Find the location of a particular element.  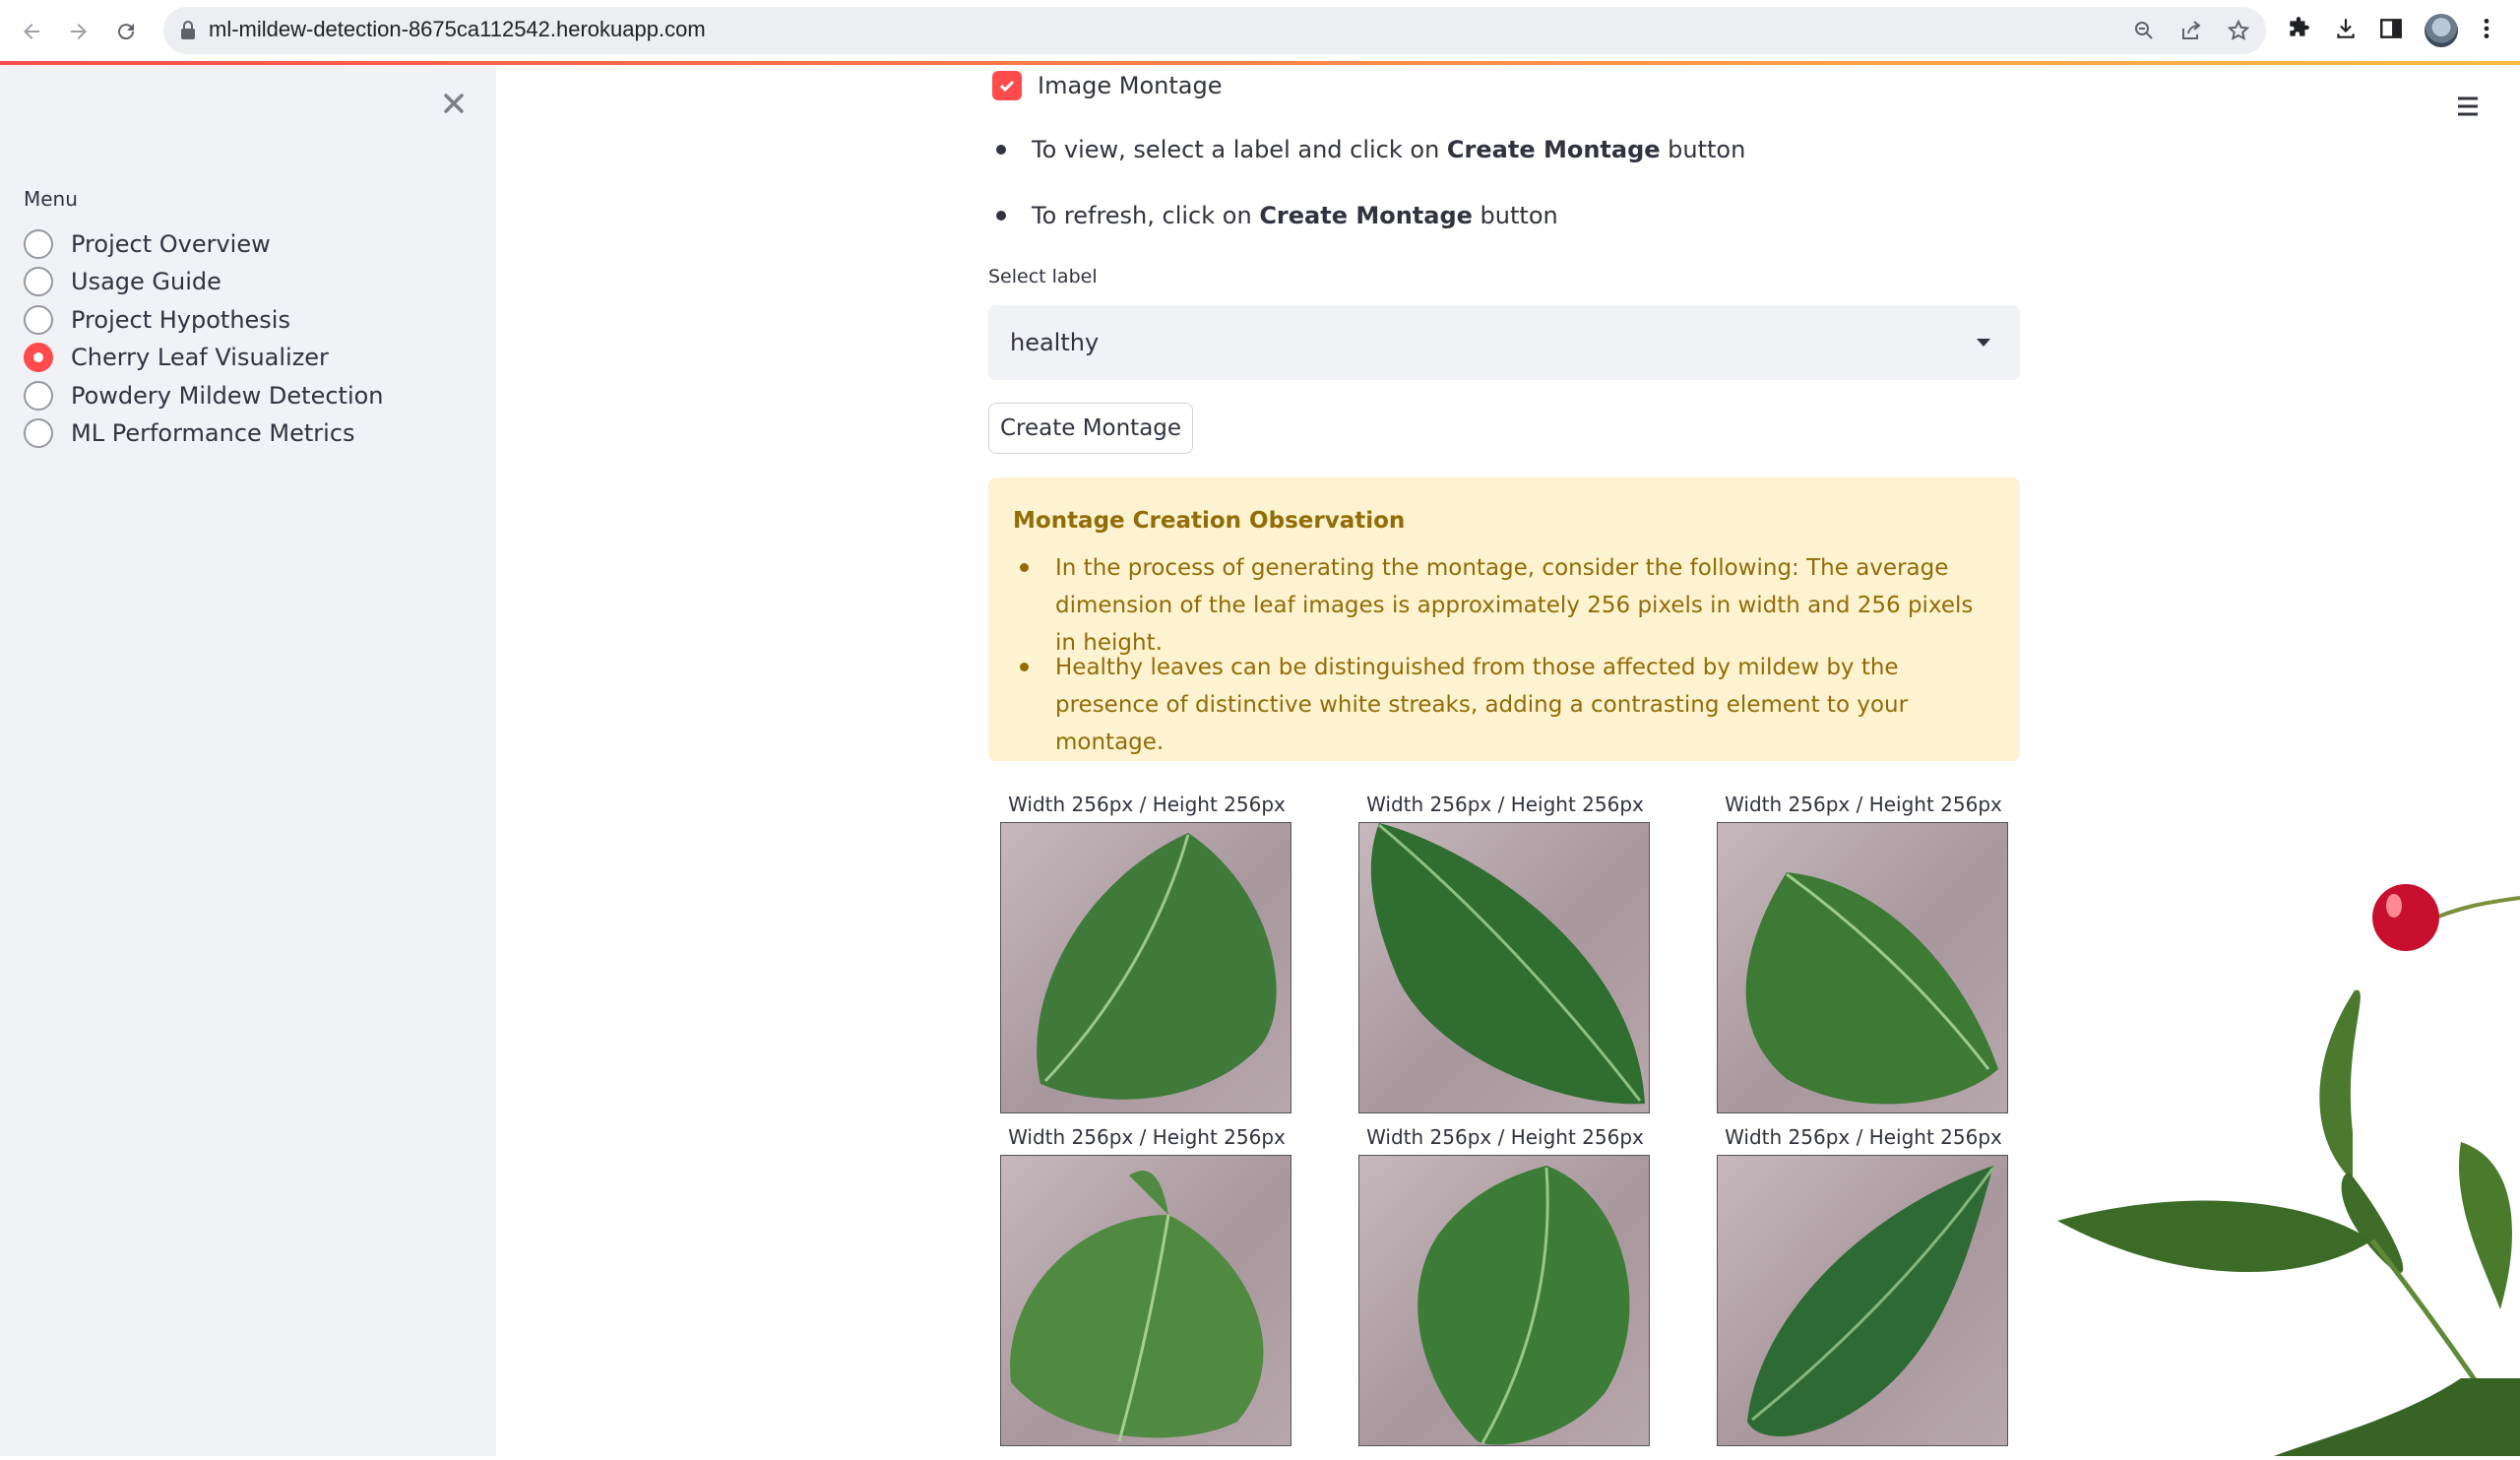

share-icon is located at coordinates (2191, 32).